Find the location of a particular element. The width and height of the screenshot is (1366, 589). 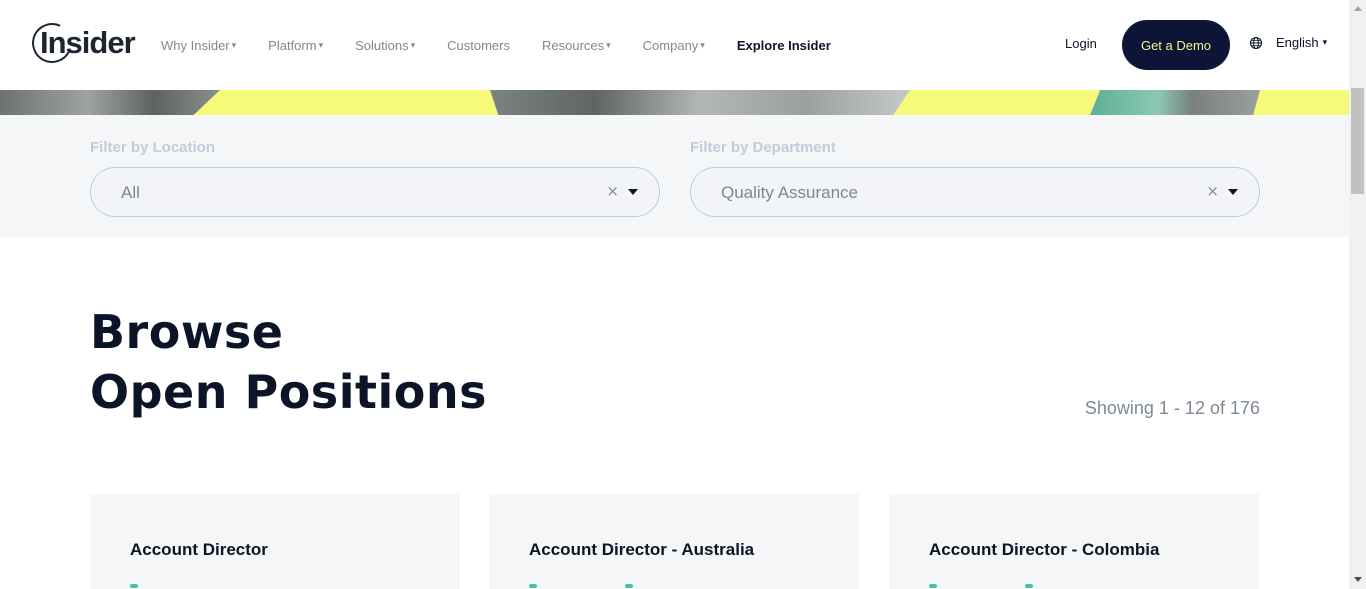

hero-image-strip is located at coordinates (674, 102).